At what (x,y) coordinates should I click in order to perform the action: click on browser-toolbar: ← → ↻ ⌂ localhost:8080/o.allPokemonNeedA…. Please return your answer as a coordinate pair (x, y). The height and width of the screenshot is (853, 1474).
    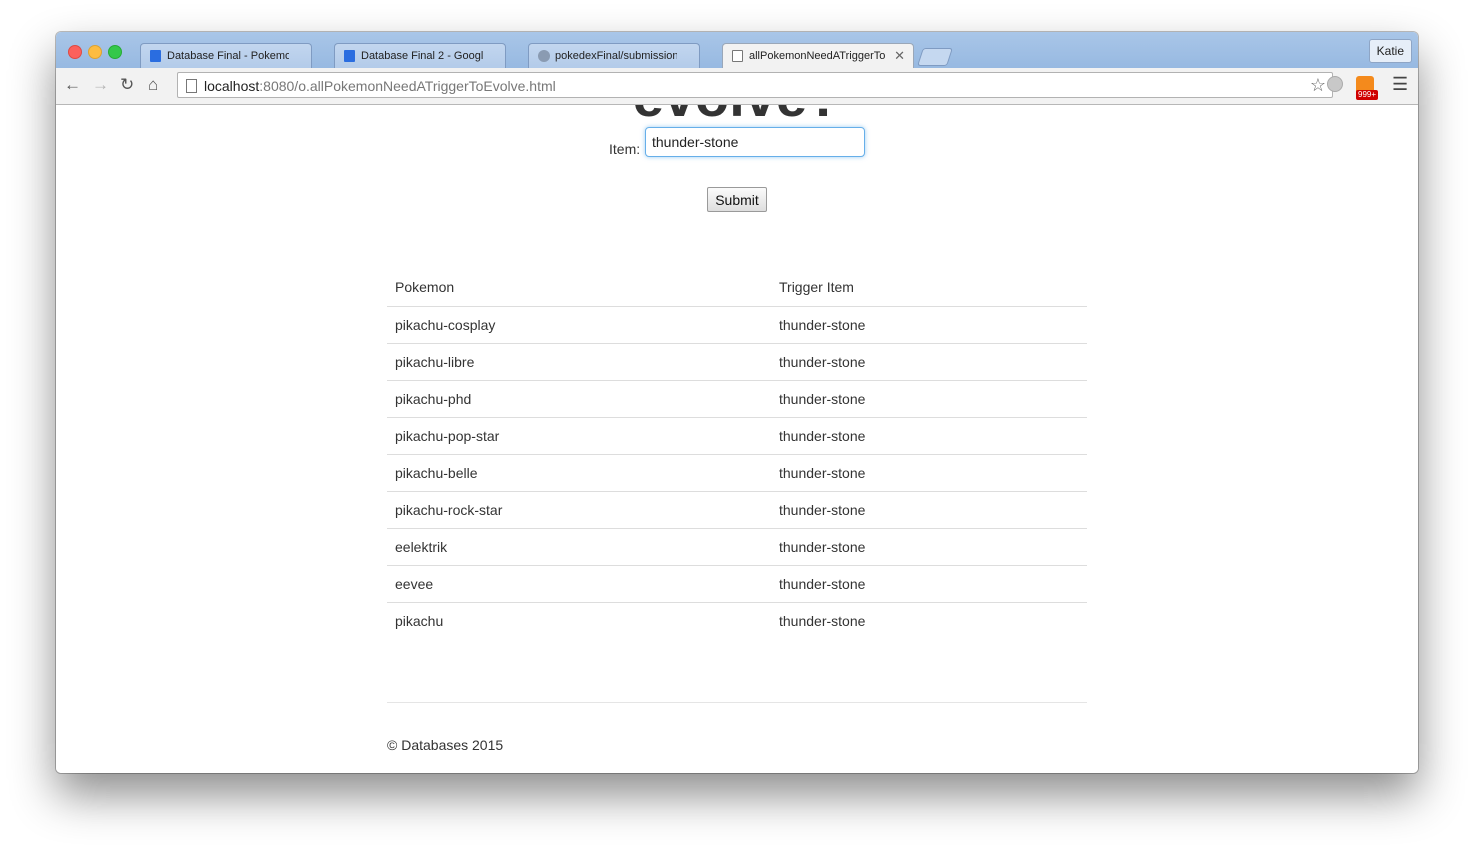
    Looking at the image, I should click on (737, 86).